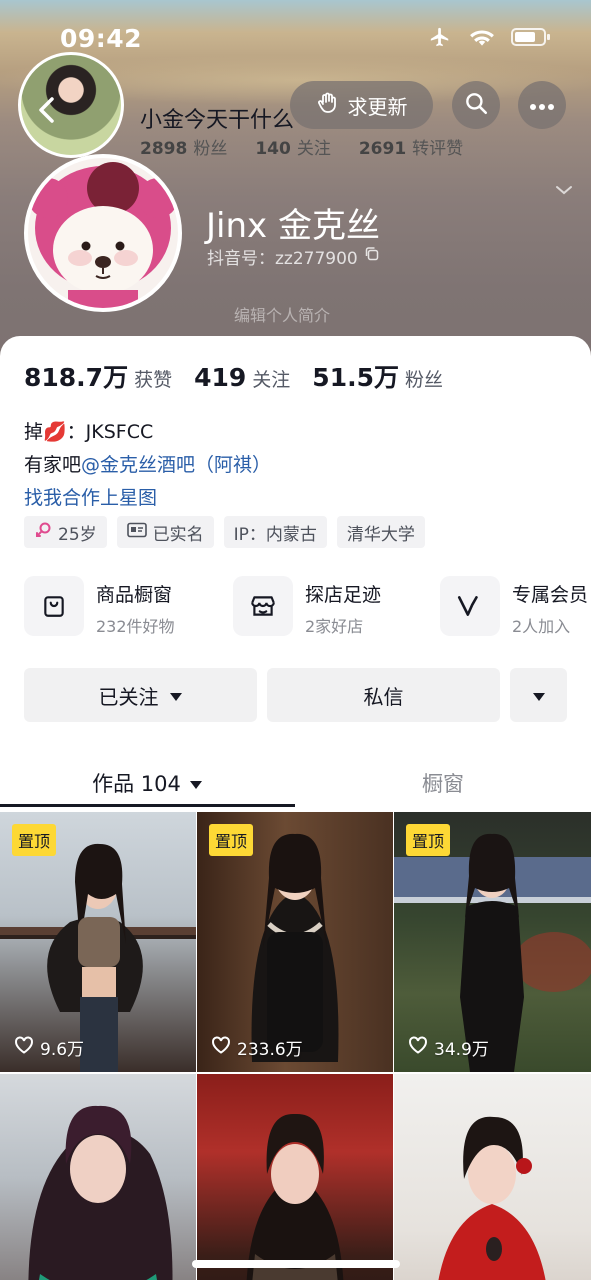  I want to click on mini-fans: 2898 粉丝, so click(184, 149).